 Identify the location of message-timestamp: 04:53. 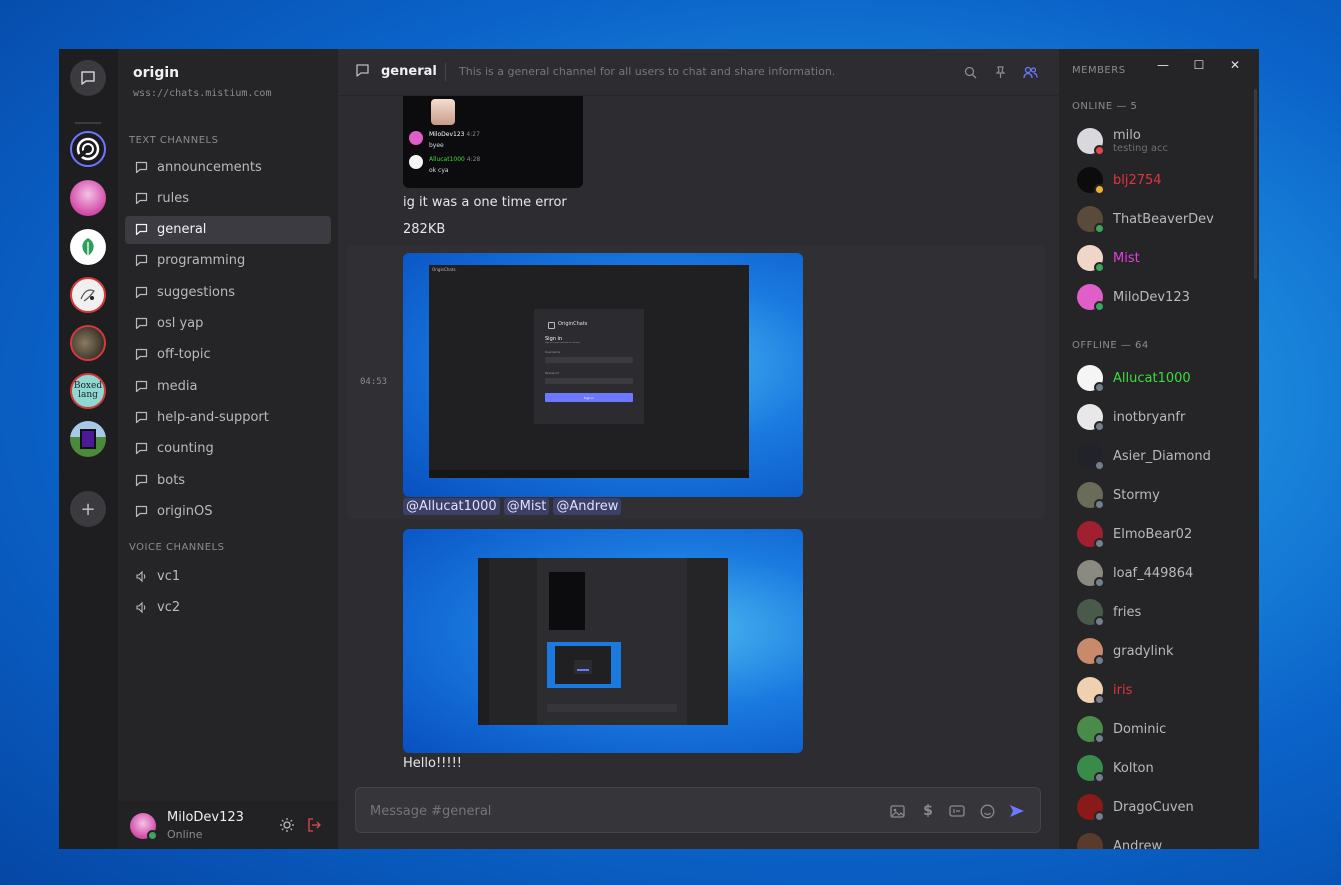
(374, 382).